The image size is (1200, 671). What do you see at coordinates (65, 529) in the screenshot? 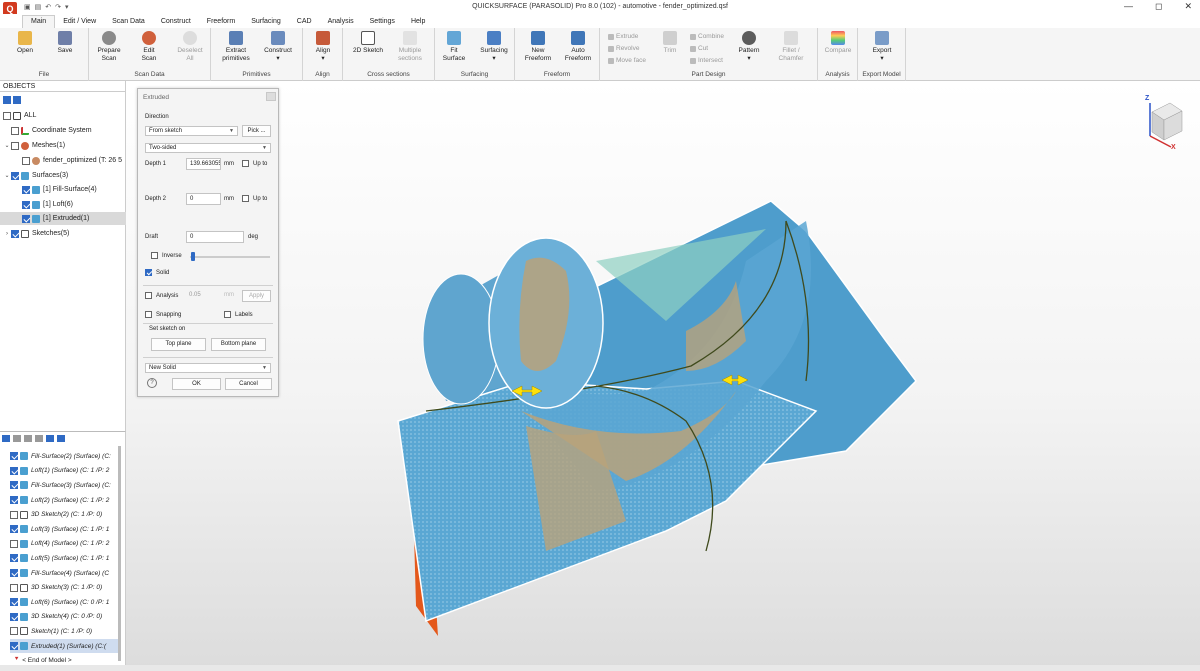
I see `history-item: Loft(3) (Surface) (C: 1 /P: 1` at bounding box center [65, 529].